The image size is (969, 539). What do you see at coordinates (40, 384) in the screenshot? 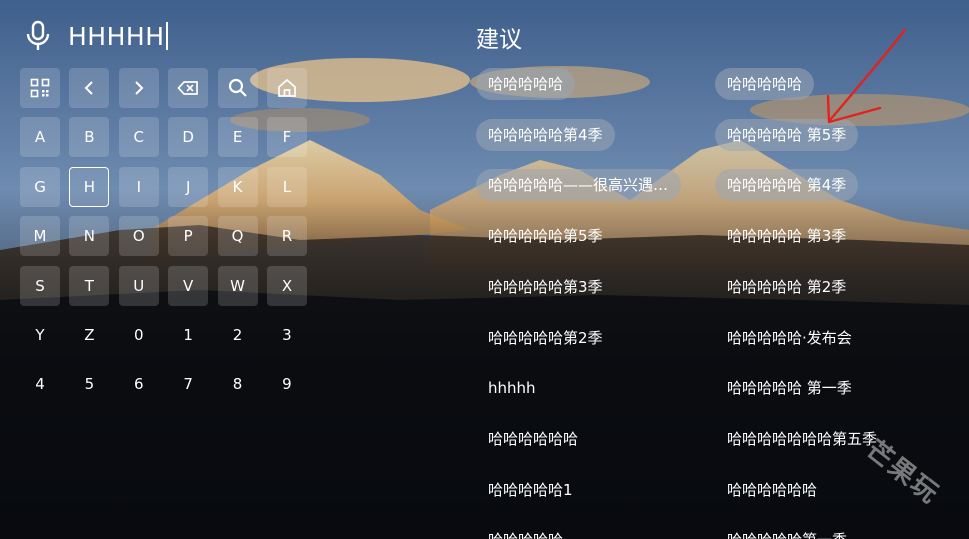
I see `key-4: 4` at bounding box center [40, 384].